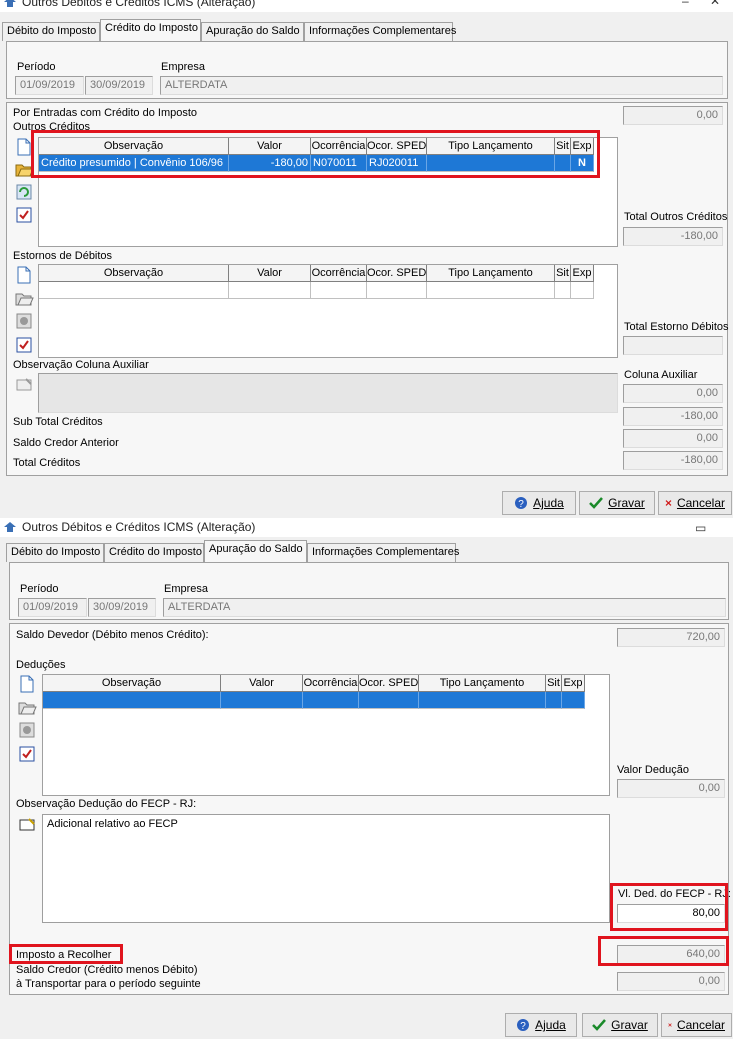 This screenshot has width=733, height=1039. What do you see at coordinates (700, 503) in the screenshot?
I see `cancelar-label: Cancelar` at bounding box center [700, 503].